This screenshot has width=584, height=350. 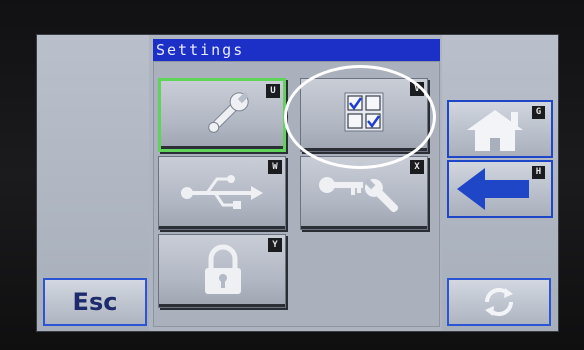 What do you see at coordinates (538, 112) in the screenshot?
I see `shortcut-key-g: G` at bounding box center [538, 112].